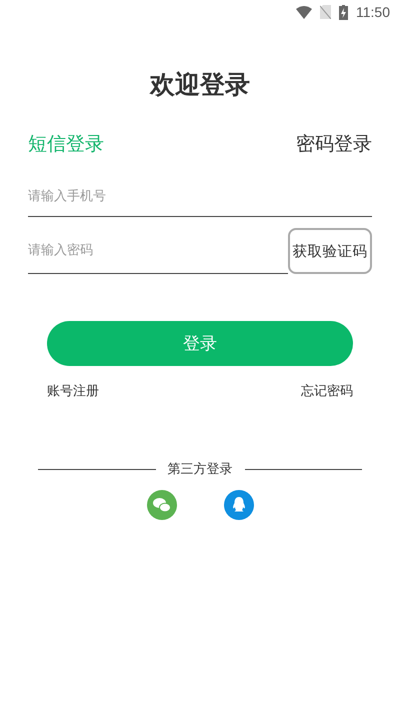  Describe the element at coordinates (200, 469) in the screenshot. I see `third-party-label: 第三方登录` at that location.